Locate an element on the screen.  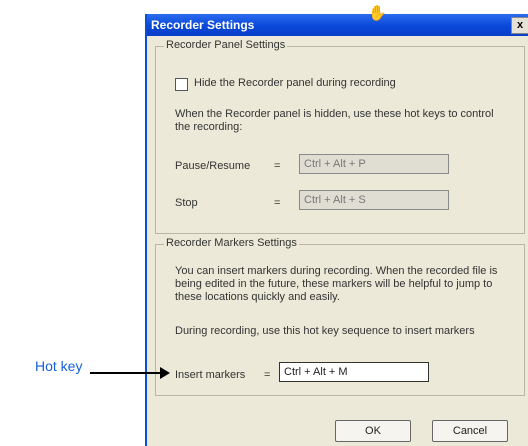
hot-key-callout-label: Hot key is located at coordinates (59, 366).